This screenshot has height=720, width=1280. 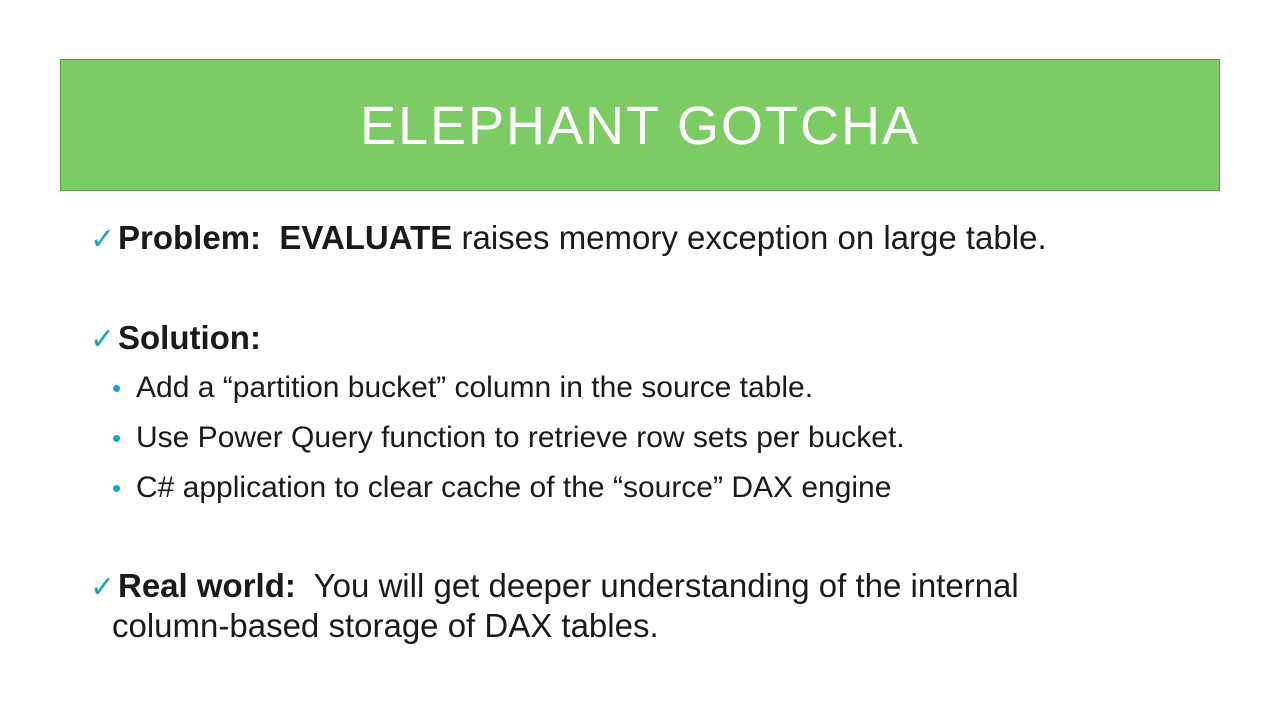 I want to click on problem-emphasis: EVALUATE, so click(x=366, y=237).